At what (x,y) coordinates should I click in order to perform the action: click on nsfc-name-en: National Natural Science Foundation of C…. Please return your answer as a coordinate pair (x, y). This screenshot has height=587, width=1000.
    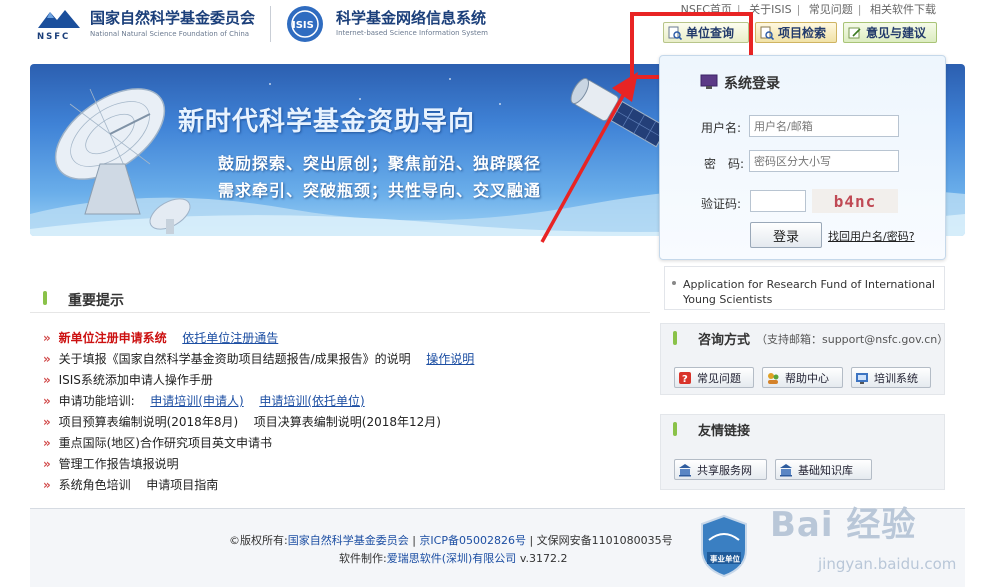
    Looking at the image, I should click on (170, 34).